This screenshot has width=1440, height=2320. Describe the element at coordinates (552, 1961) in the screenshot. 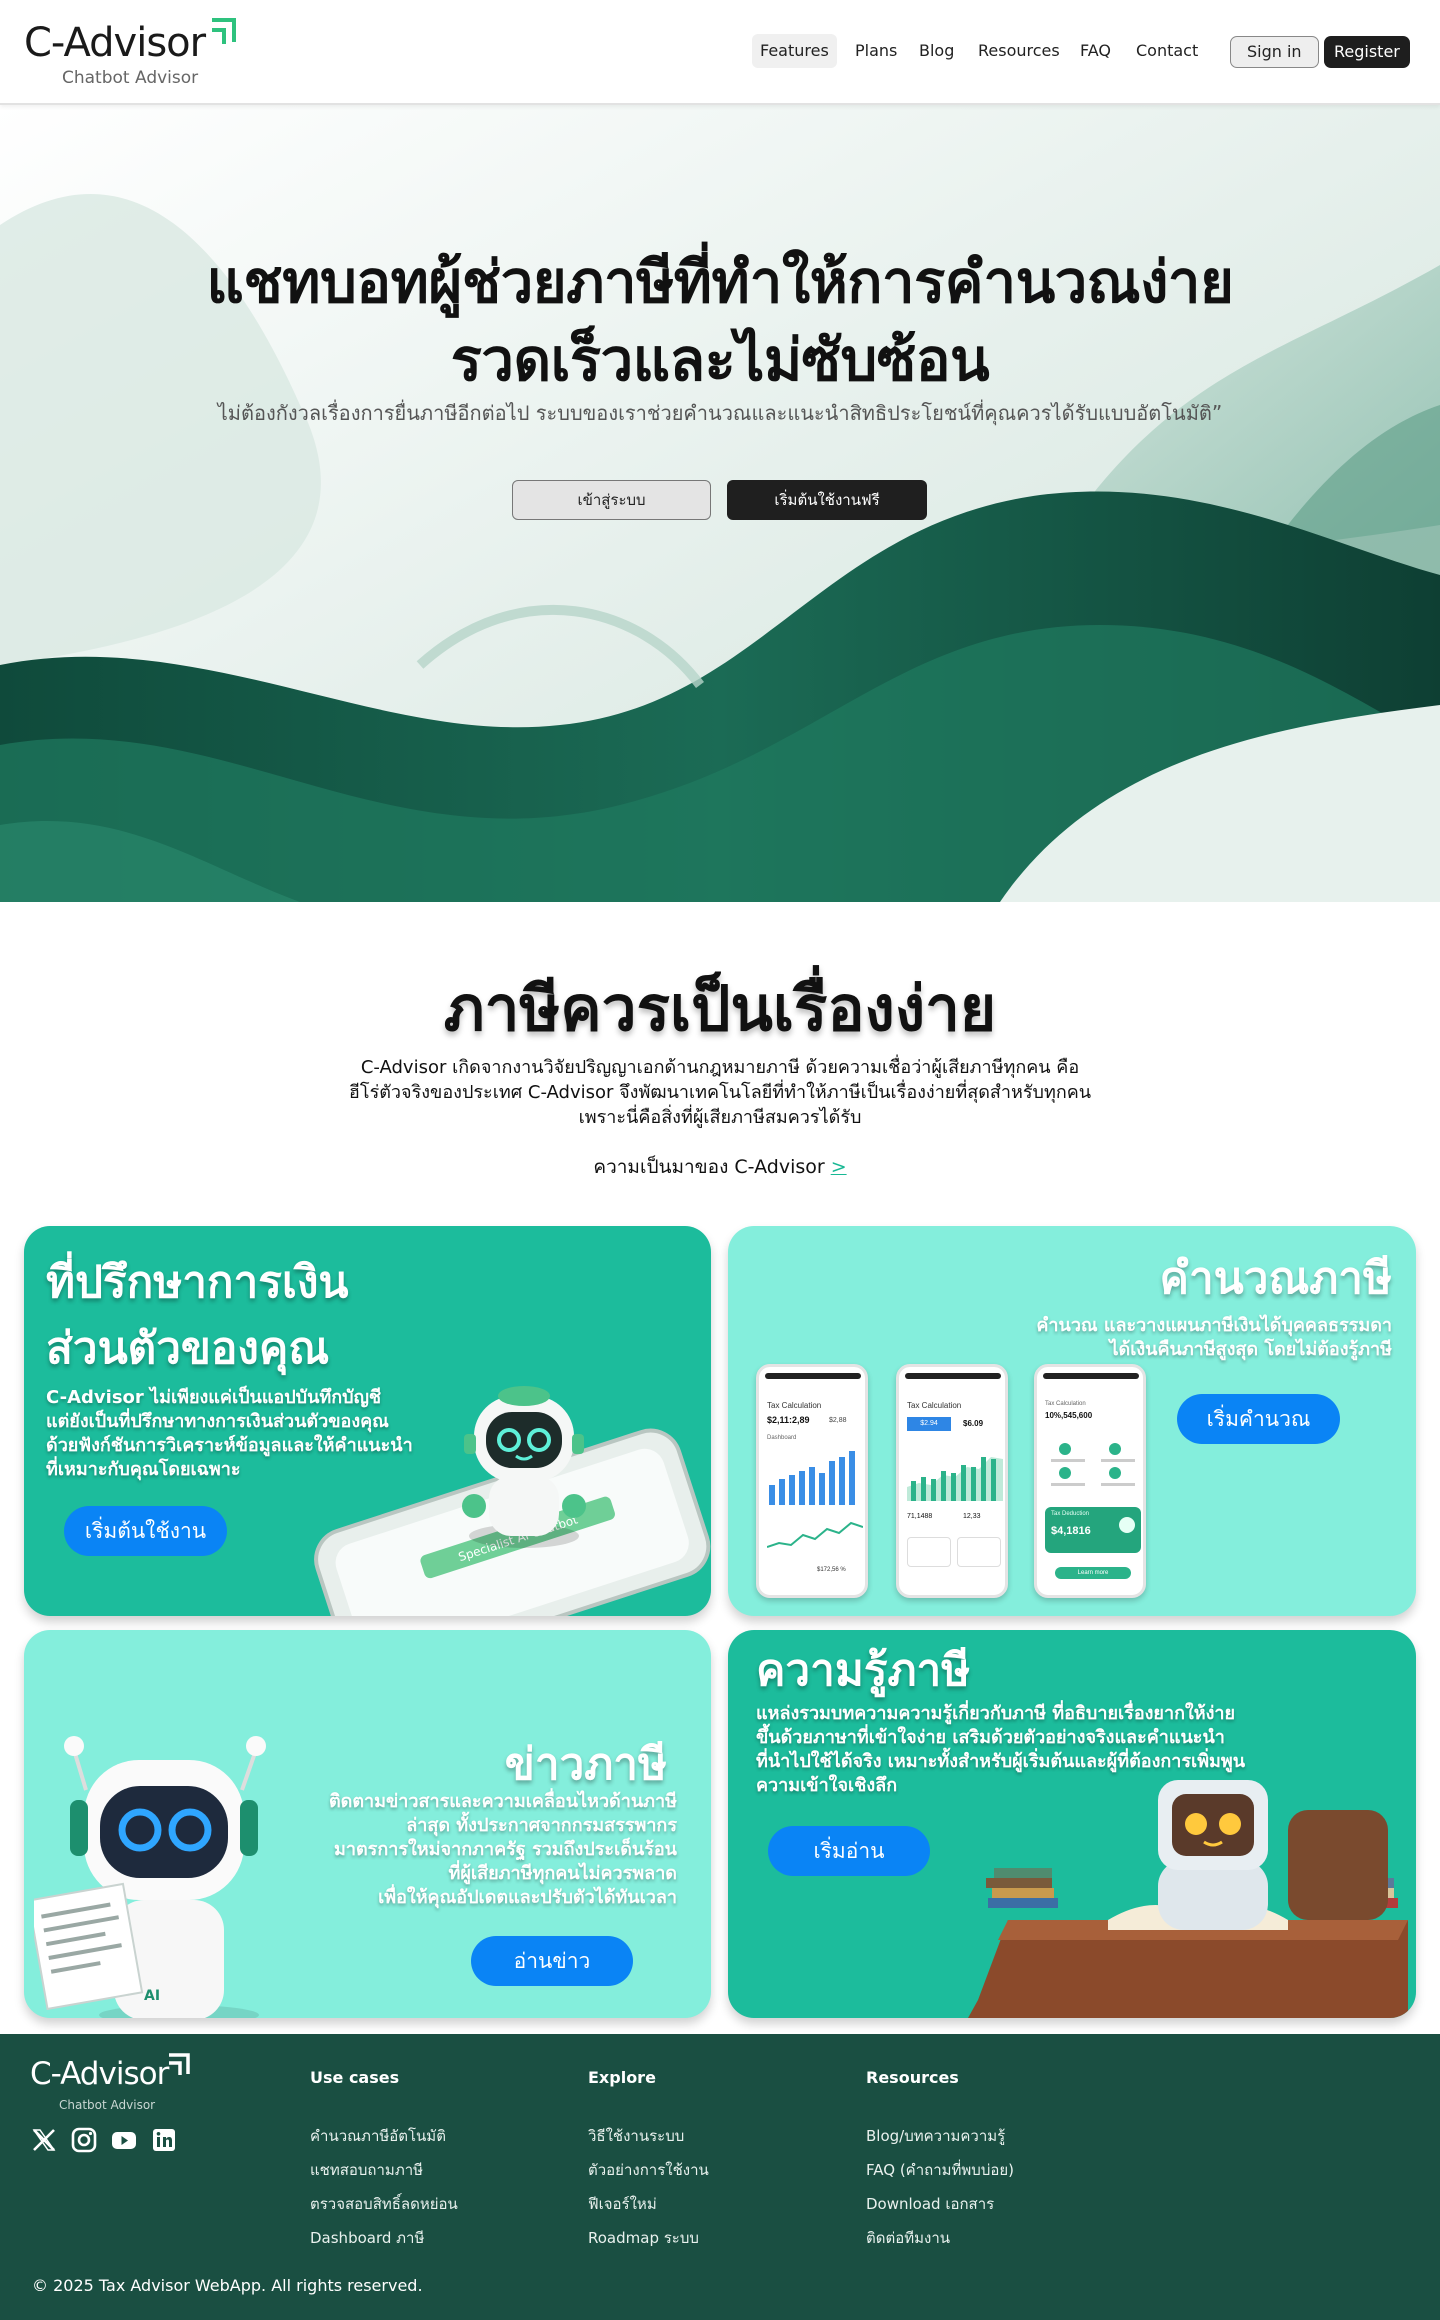

I see `card-news-button: อ่านข่าว` at that location.